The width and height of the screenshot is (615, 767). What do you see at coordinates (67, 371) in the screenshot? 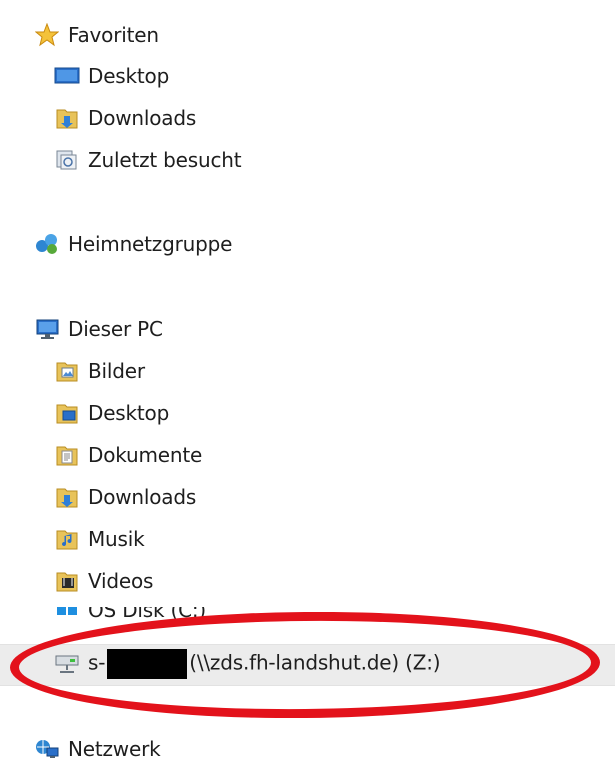
I see `pictures-folder-icon` at bounding box center [67, 371].